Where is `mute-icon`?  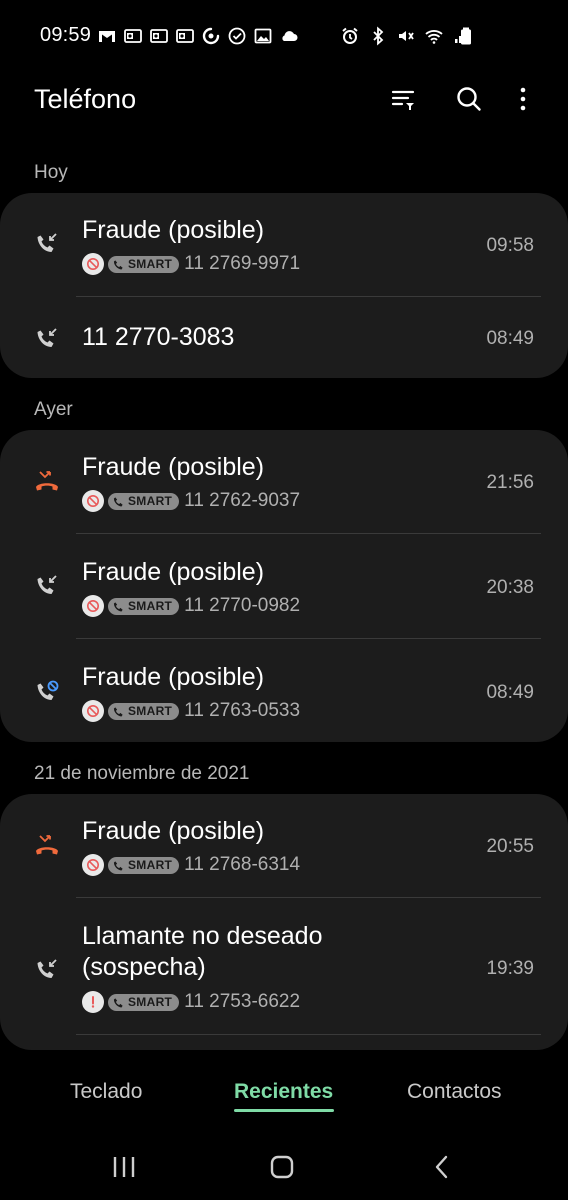 mute-icon is located at coordinates (406, 36).